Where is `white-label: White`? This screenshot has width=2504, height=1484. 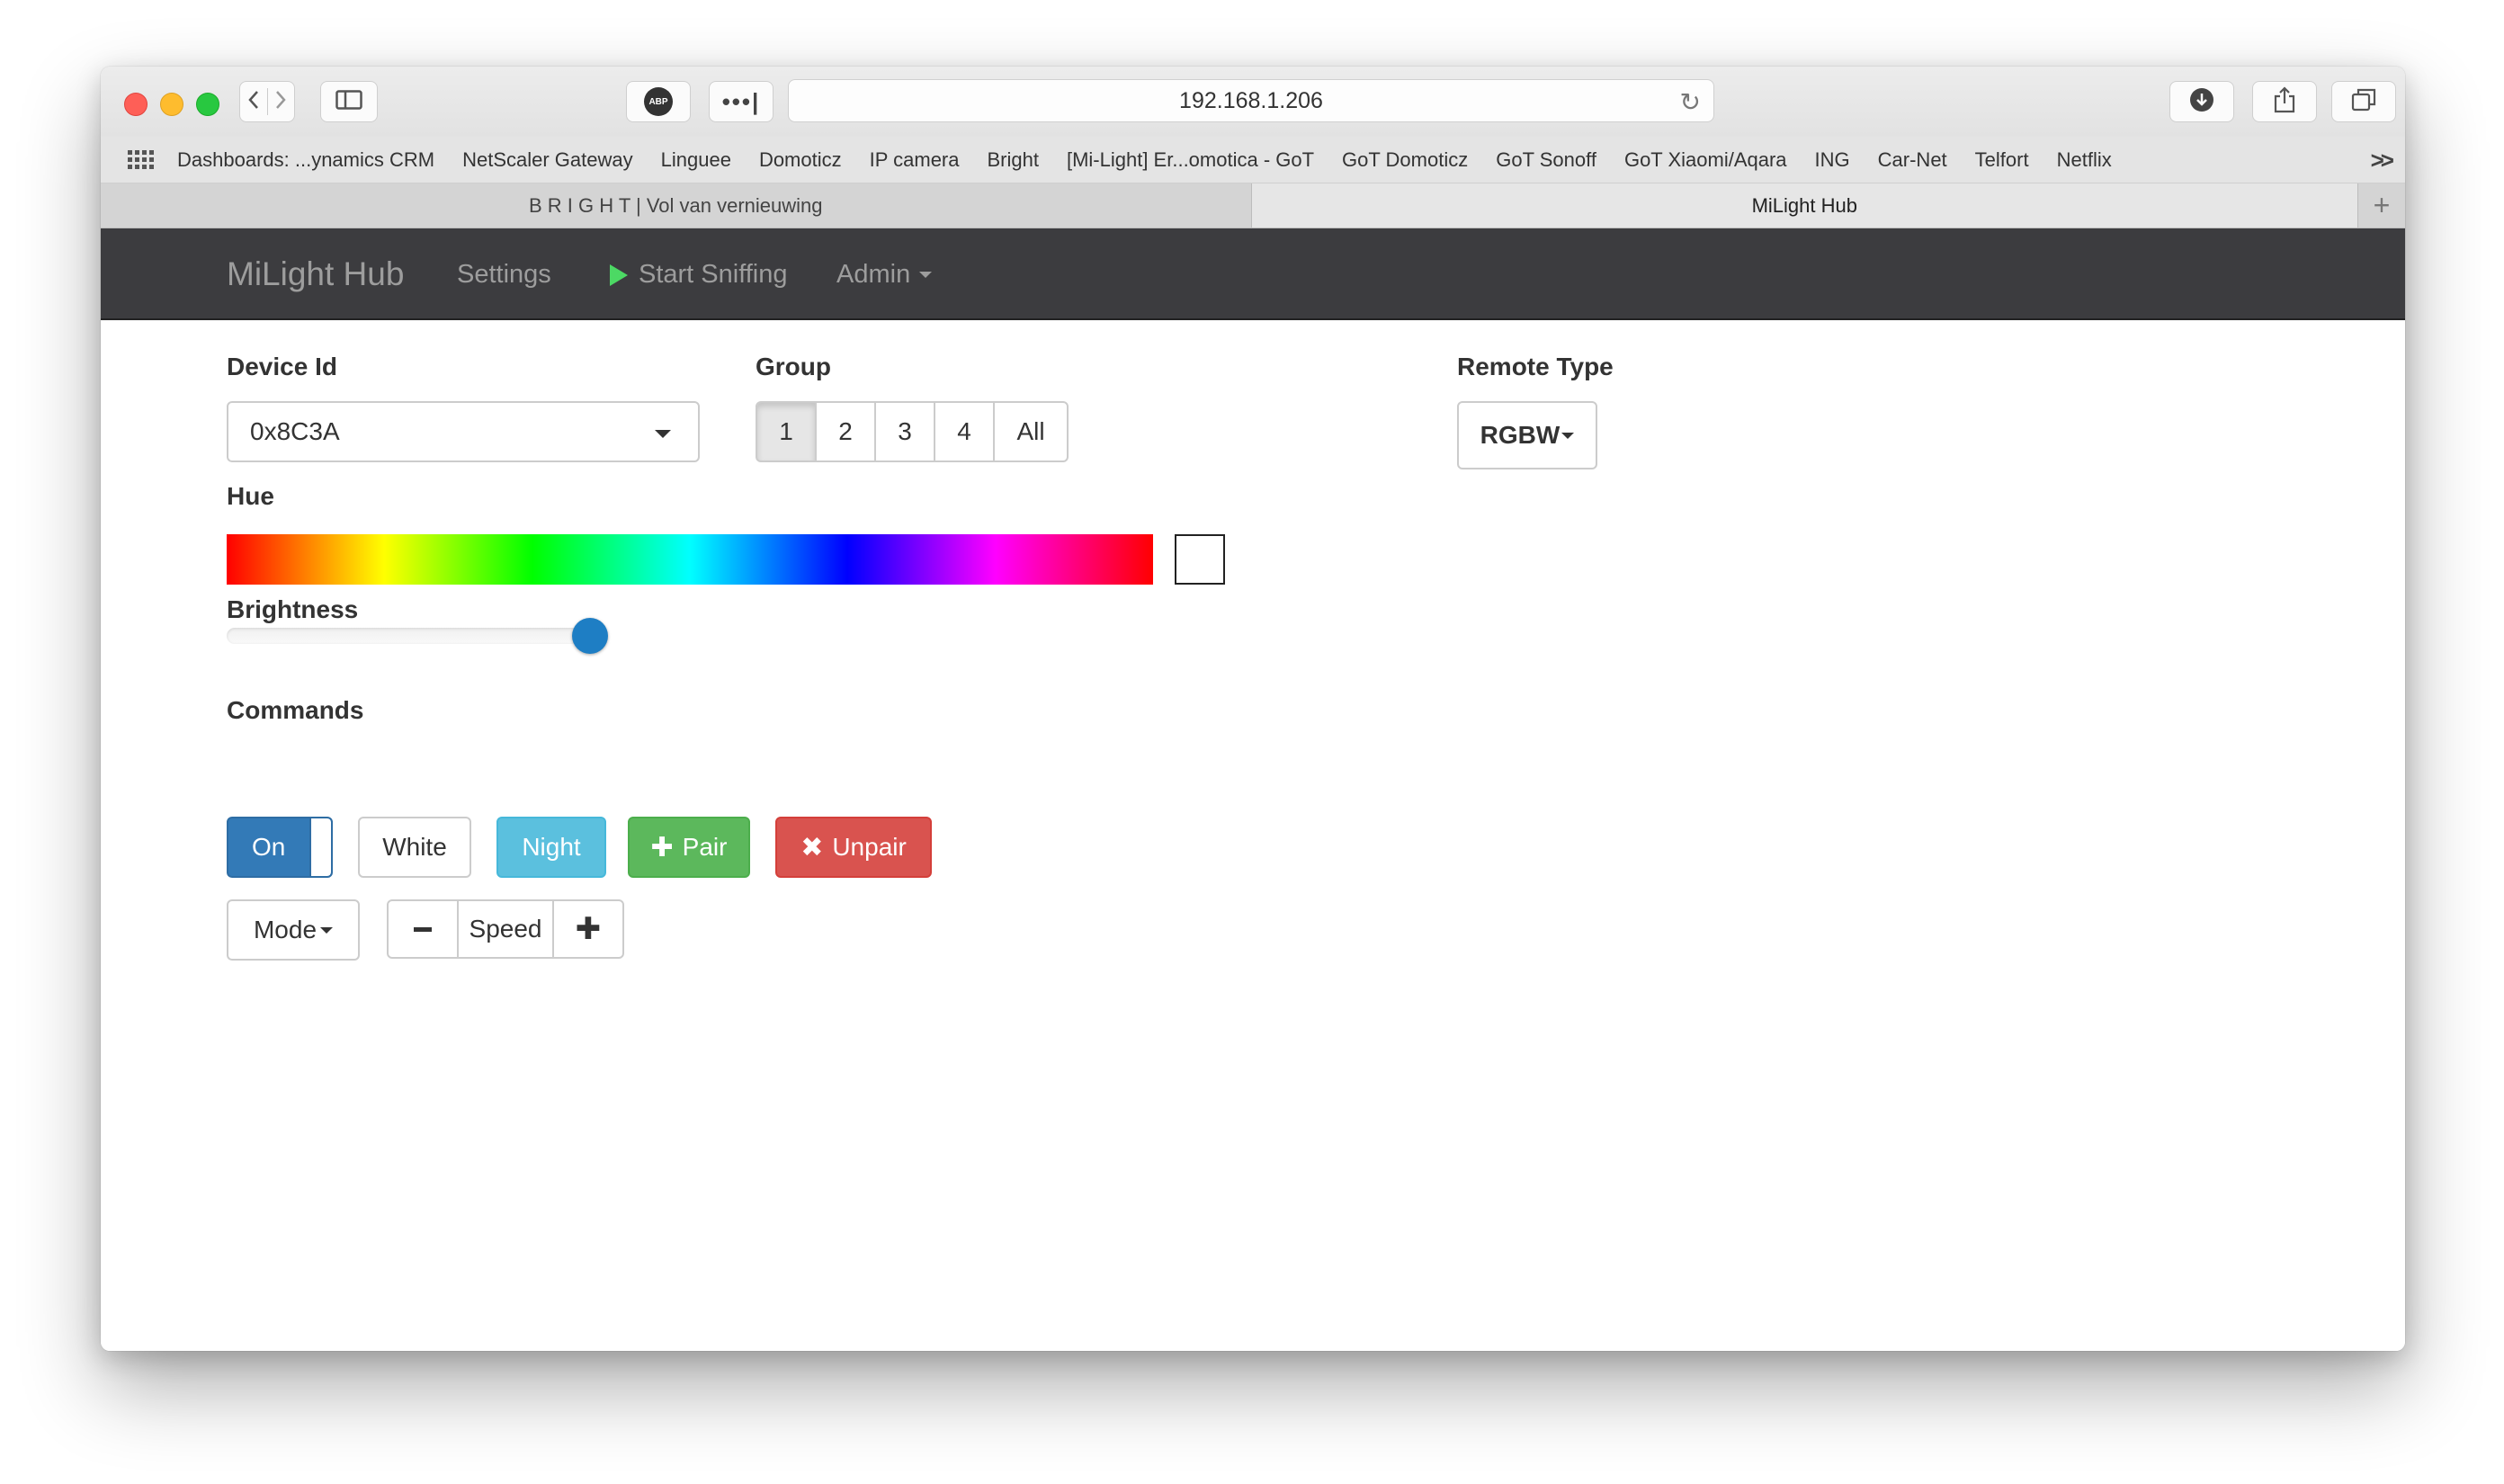 white-label: White is located at coordinates (414, 847).